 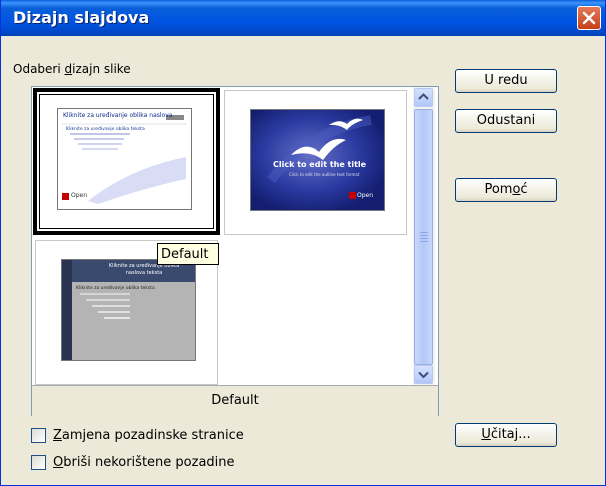 I want to click on title-bar: Dizajn slajdova, so click(x=303, y=18).